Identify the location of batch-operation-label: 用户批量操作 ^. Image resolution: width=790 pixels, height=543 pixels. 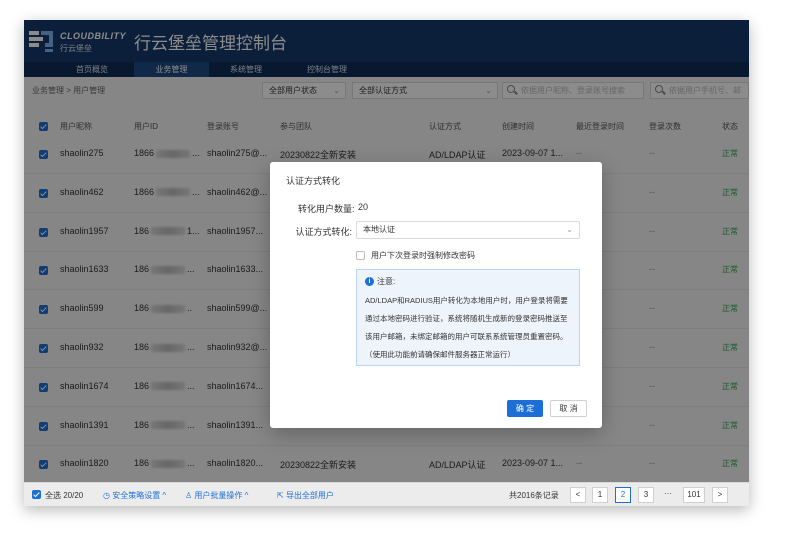
(221, 495).